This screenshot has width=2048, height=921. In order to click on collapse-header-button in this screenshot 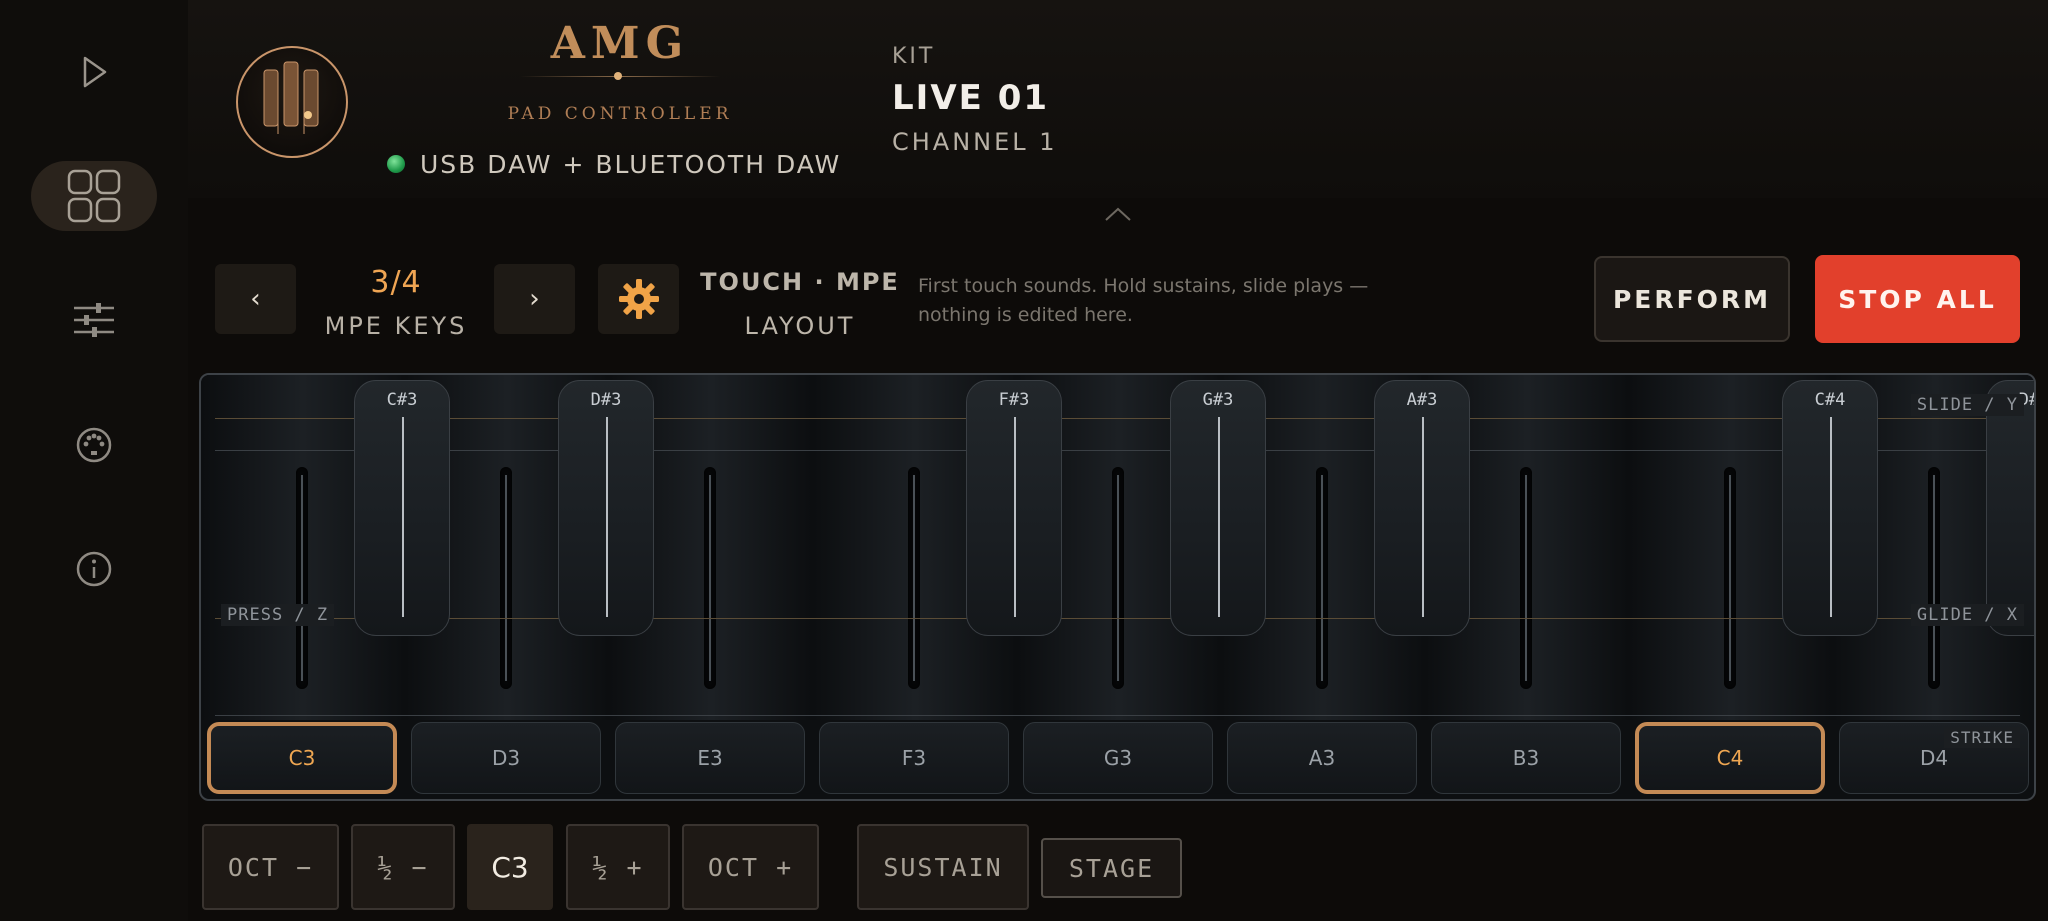, I will do `click(1118, 216)`.